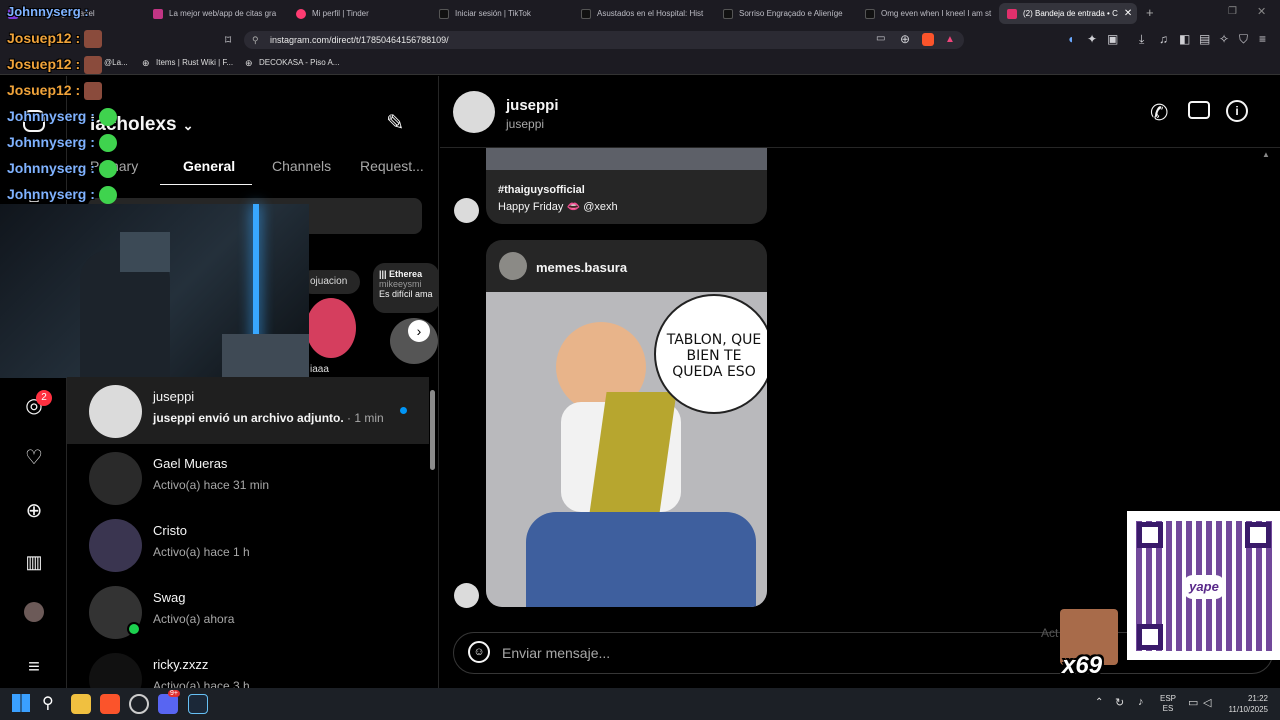 This screenshot has width=1280, height=720. Describe the element at coordinates (1168, 704) in the screenshot. I see `language-indicator: ESP ES` at that location.